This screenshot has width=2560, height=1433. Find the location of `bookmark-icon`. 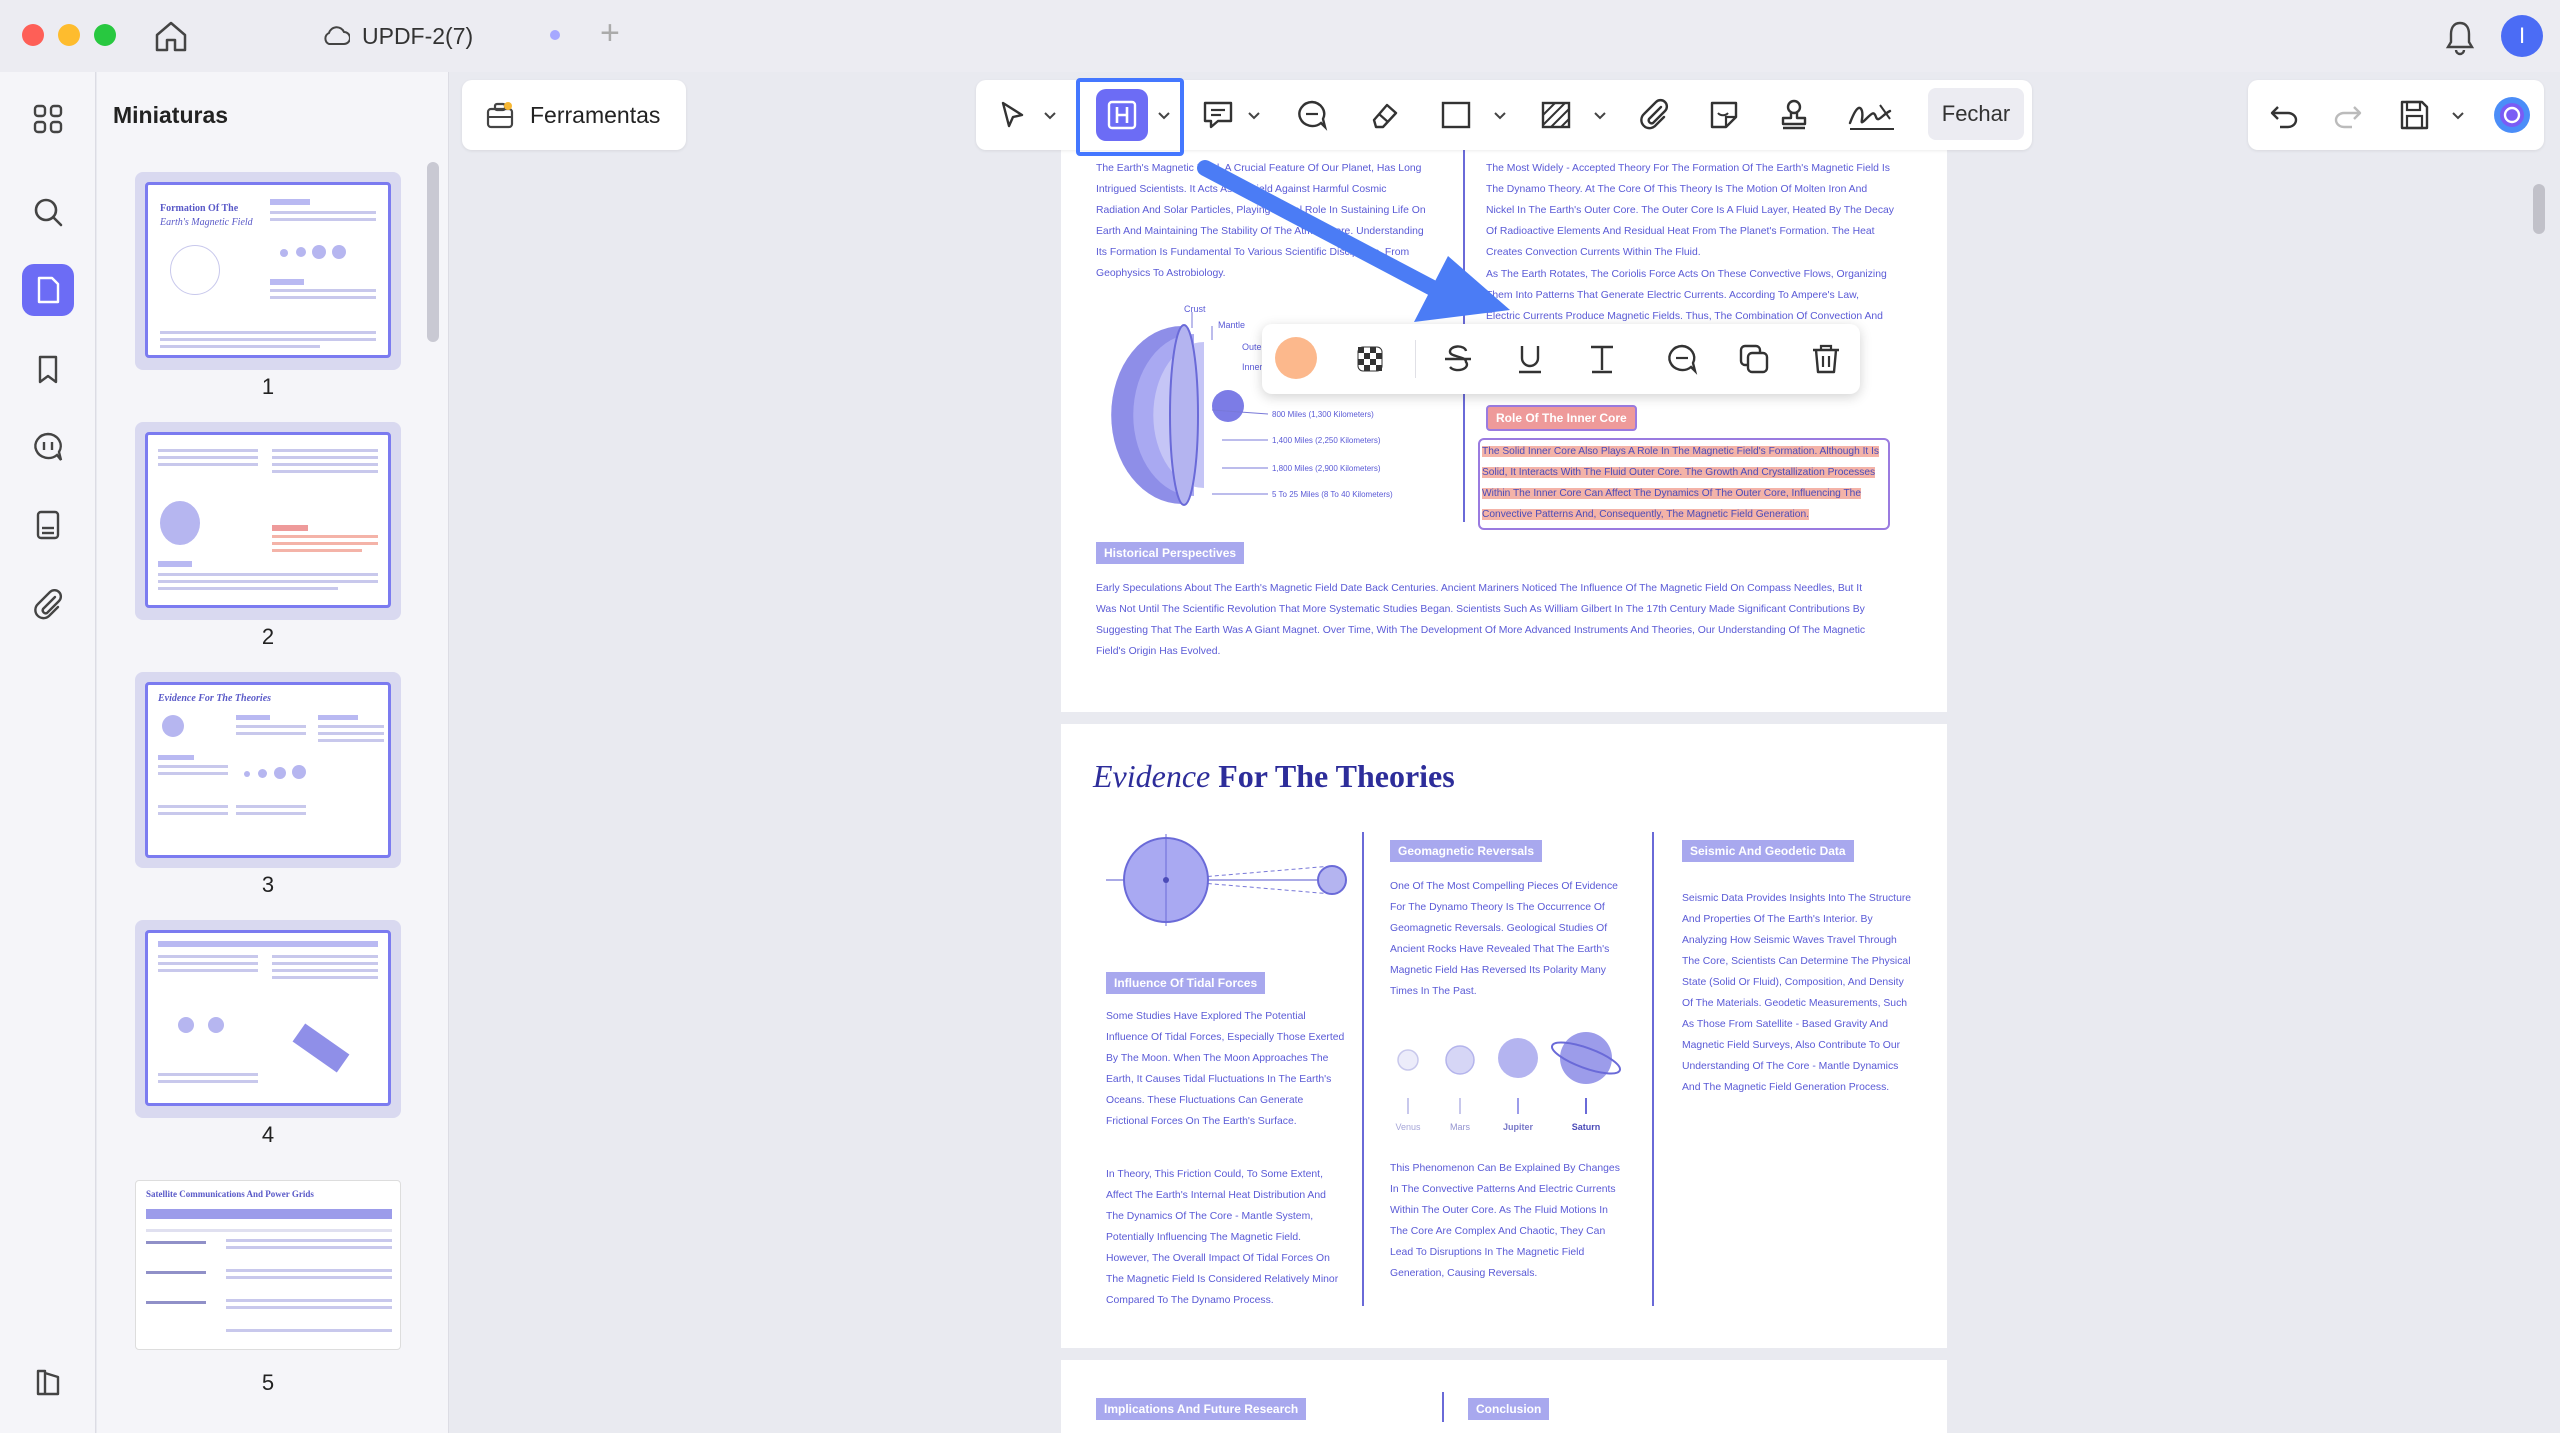

bookmark-icon is located at coordinates (48, 369).